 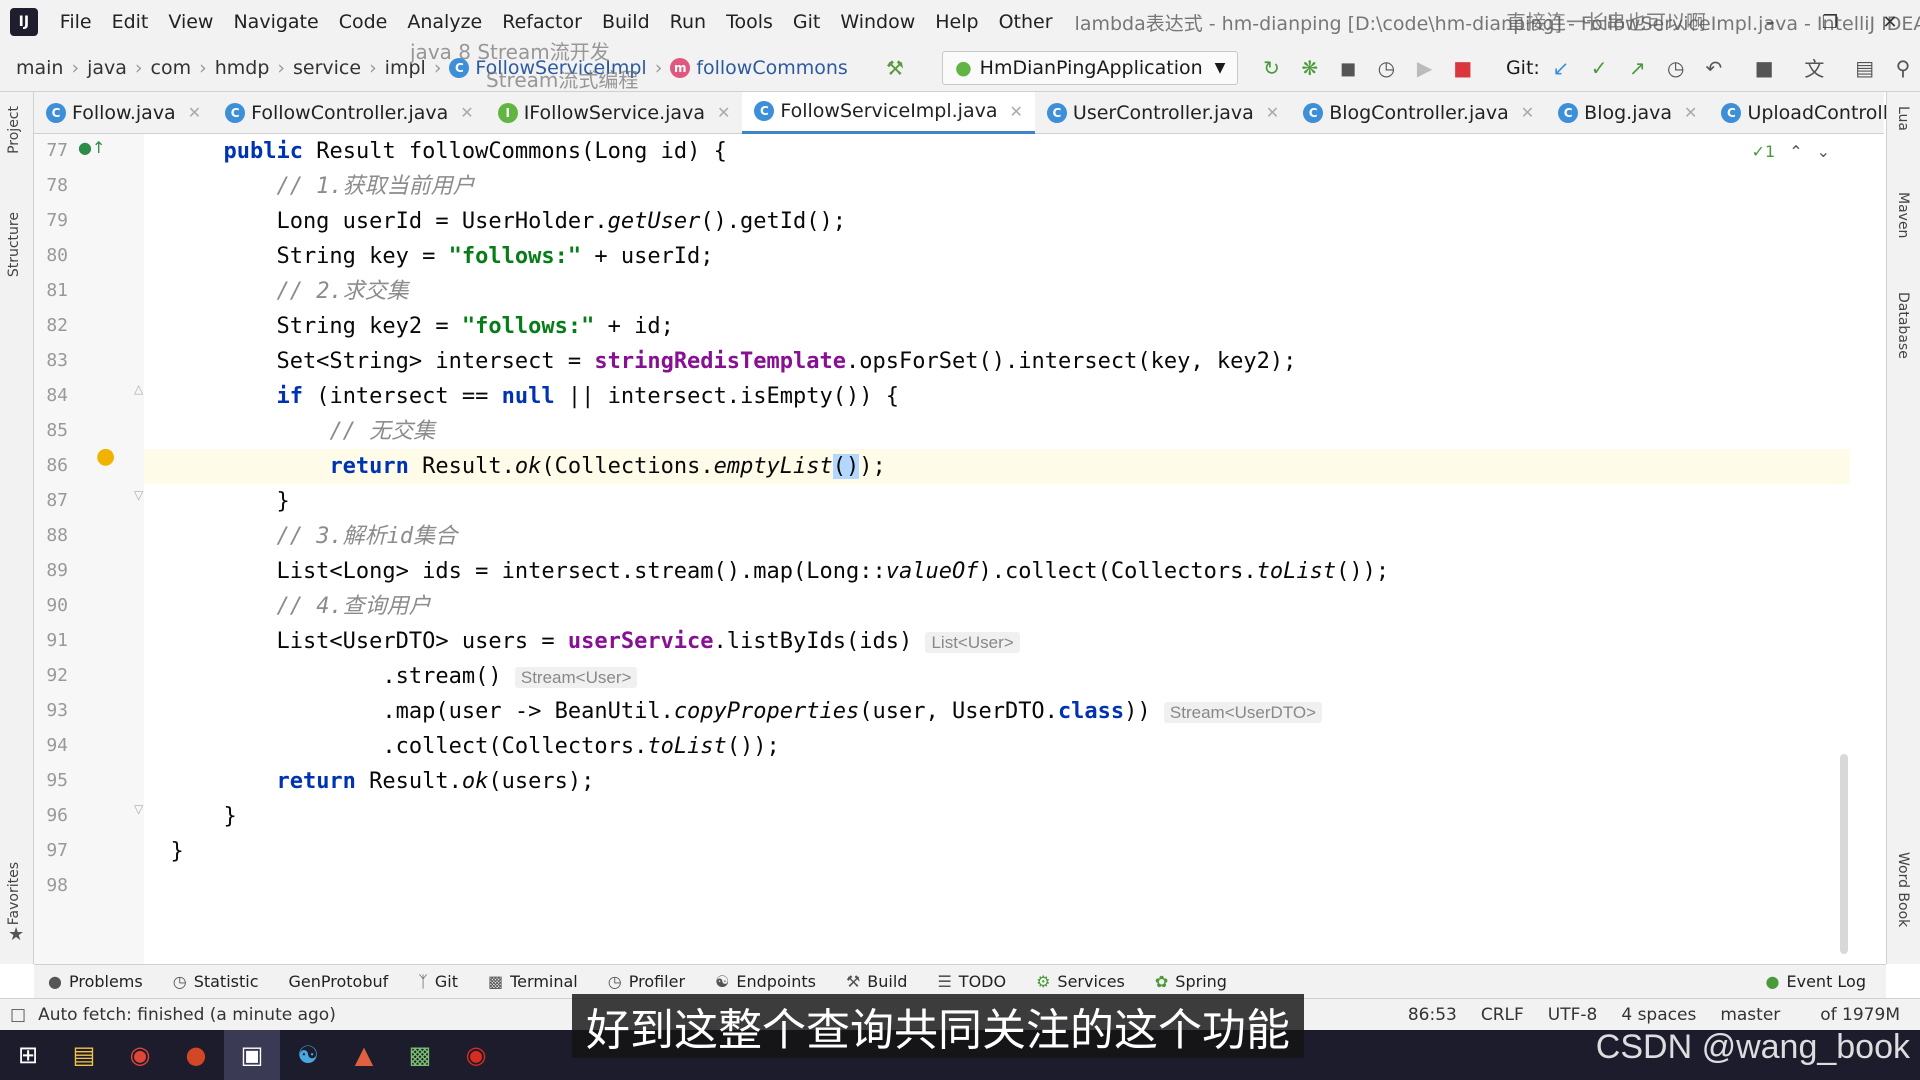 What do you see at coordinates (895, 68) in the screenshot?
I see `hammer-build-icon: ⚒` at bounding box center [895, 68].